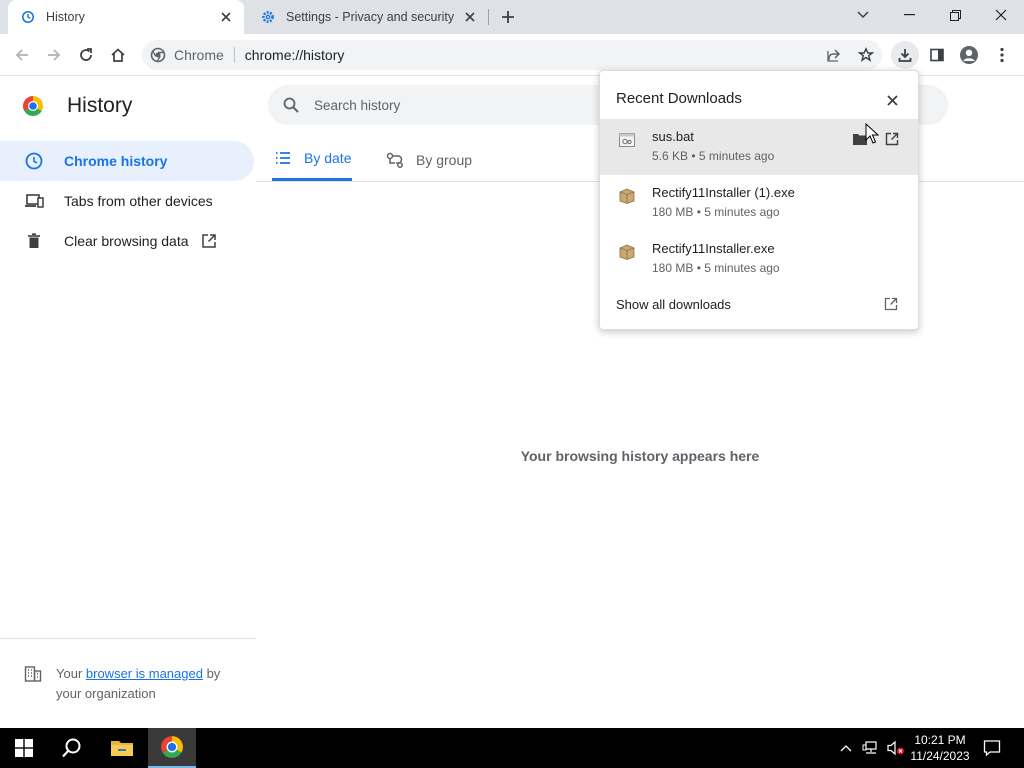  I want to click on list-icon, so click(283, 158).